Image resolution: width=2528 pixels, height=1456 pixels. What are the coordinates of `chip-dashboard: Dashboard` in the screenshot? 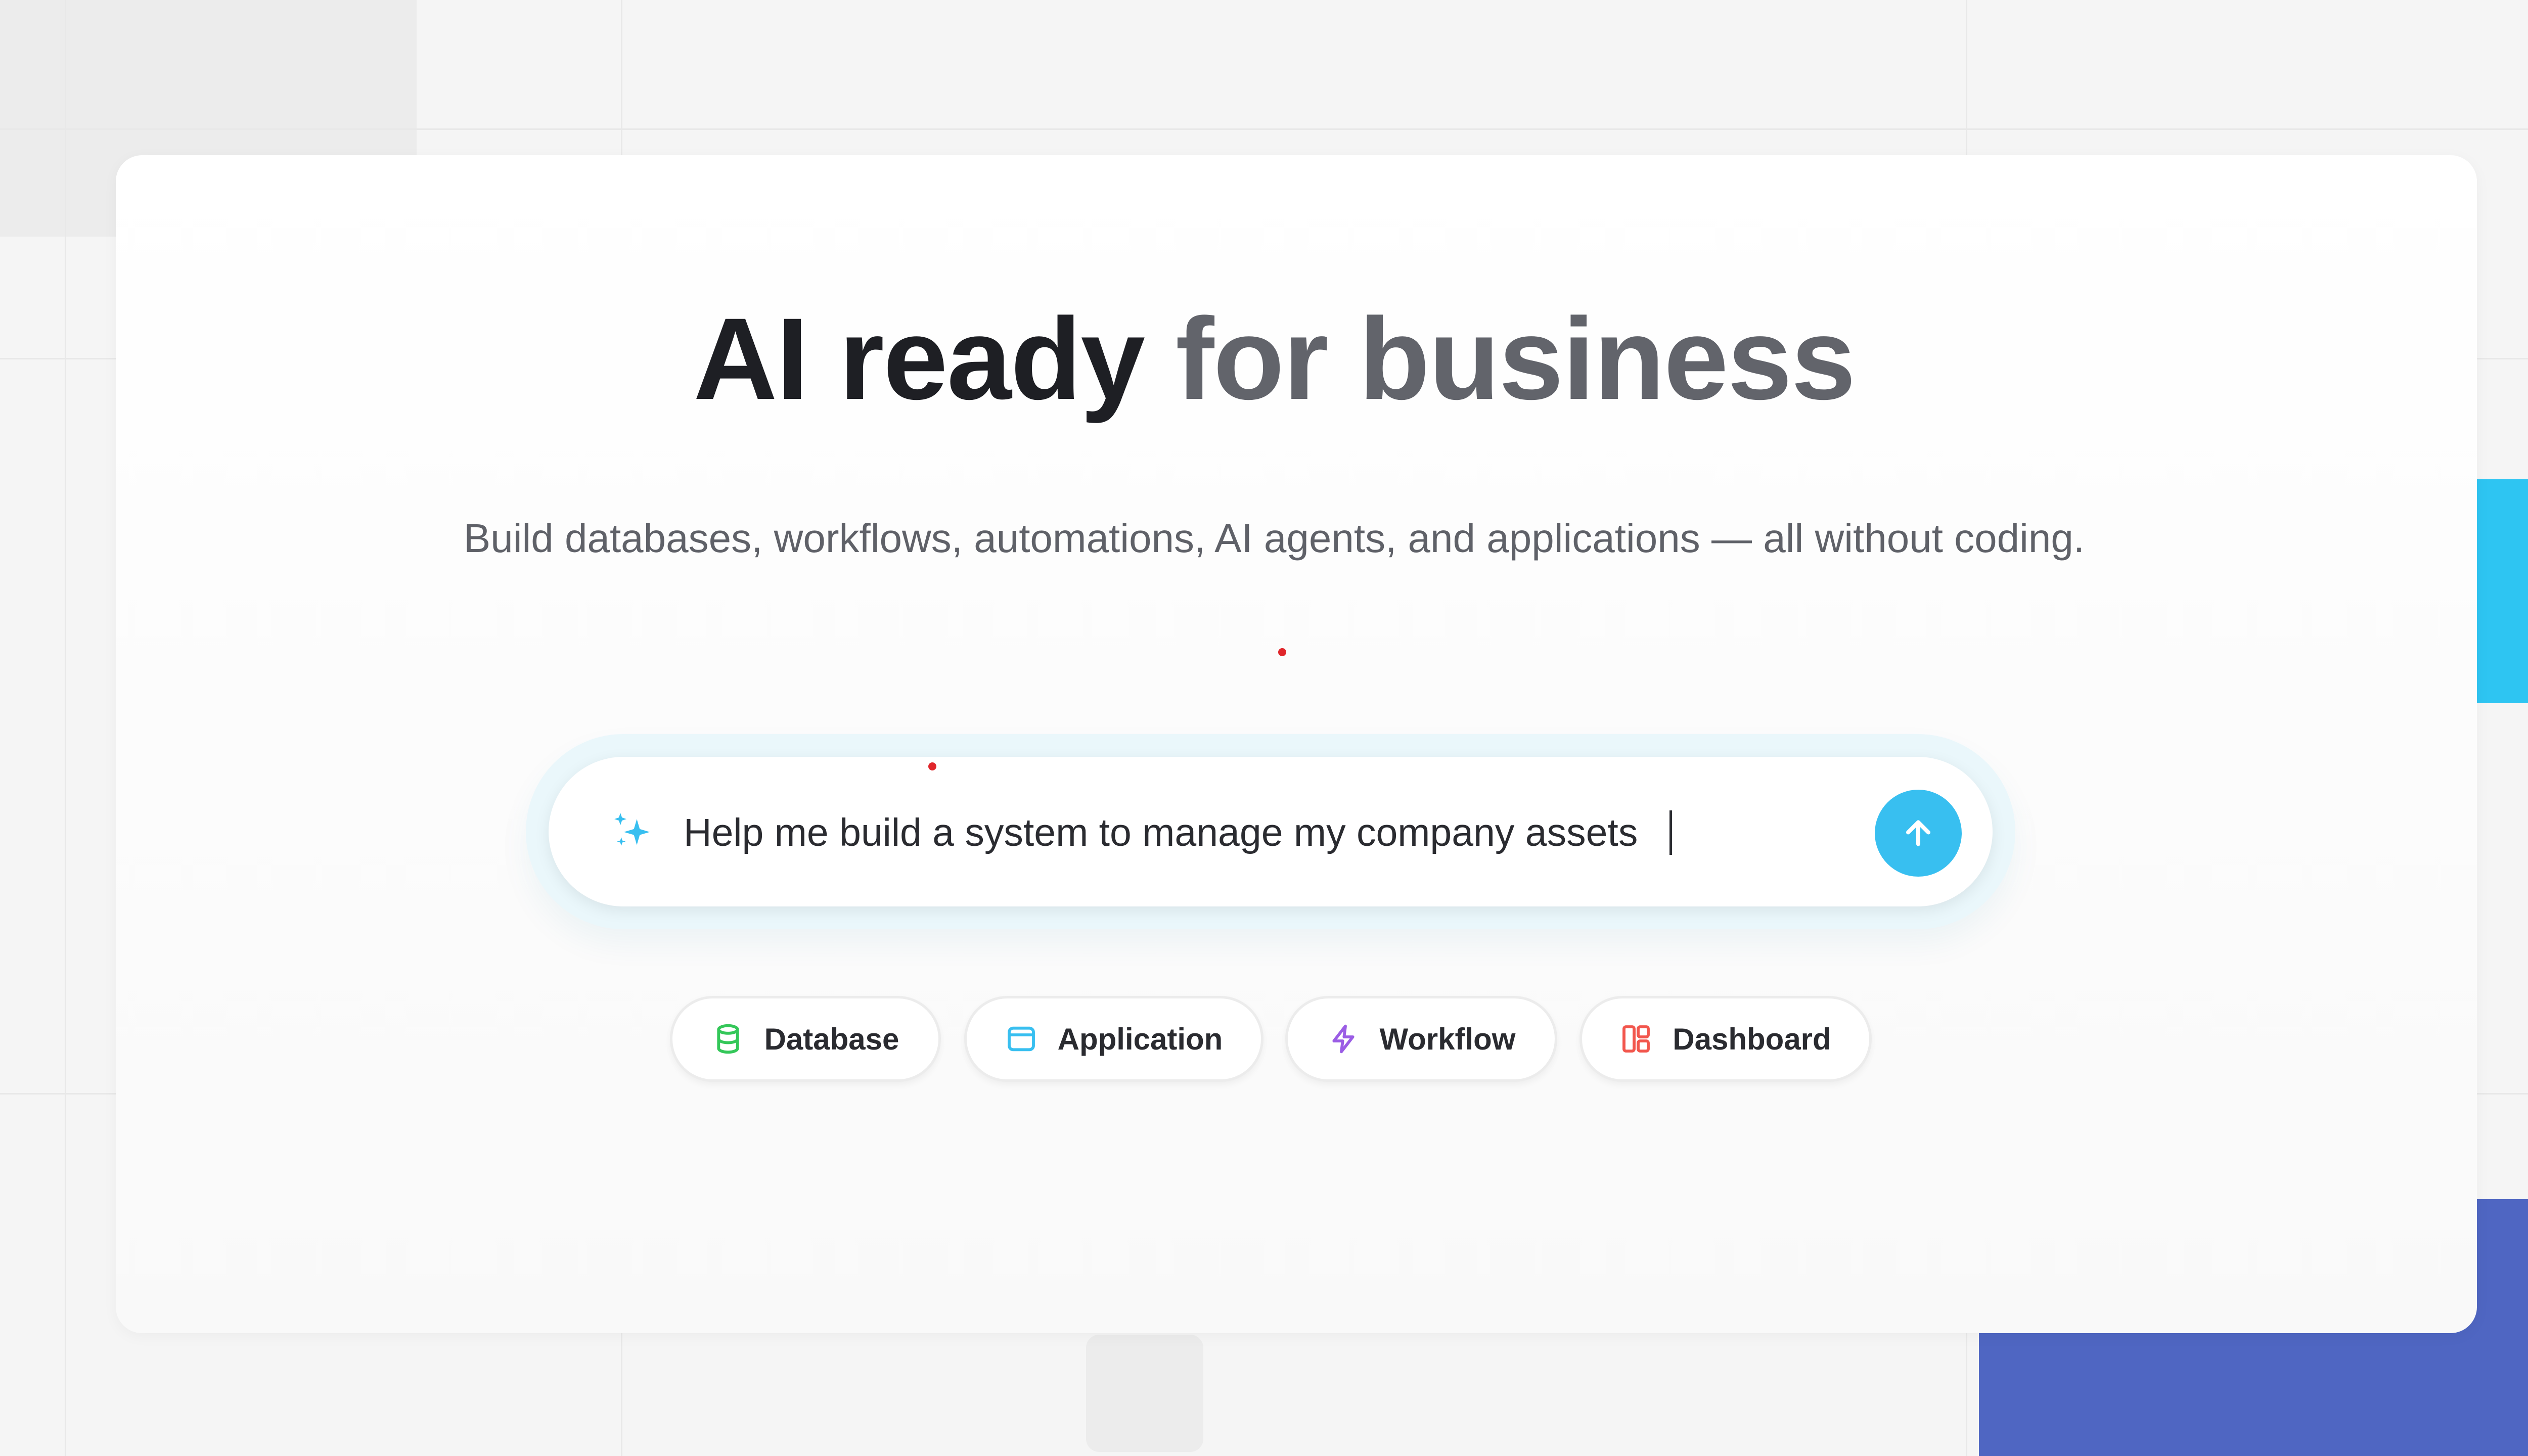 It's located at (1726, 1039).